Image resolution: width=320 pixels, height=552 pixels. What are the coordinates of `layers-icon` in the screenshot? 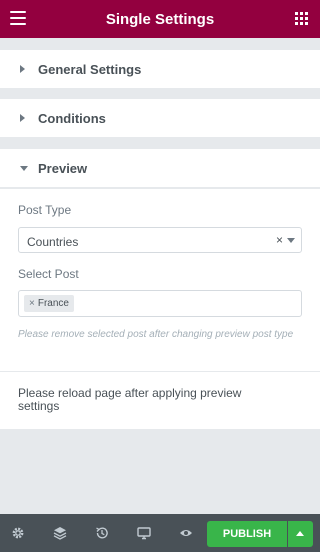 It's located at (60, 533).